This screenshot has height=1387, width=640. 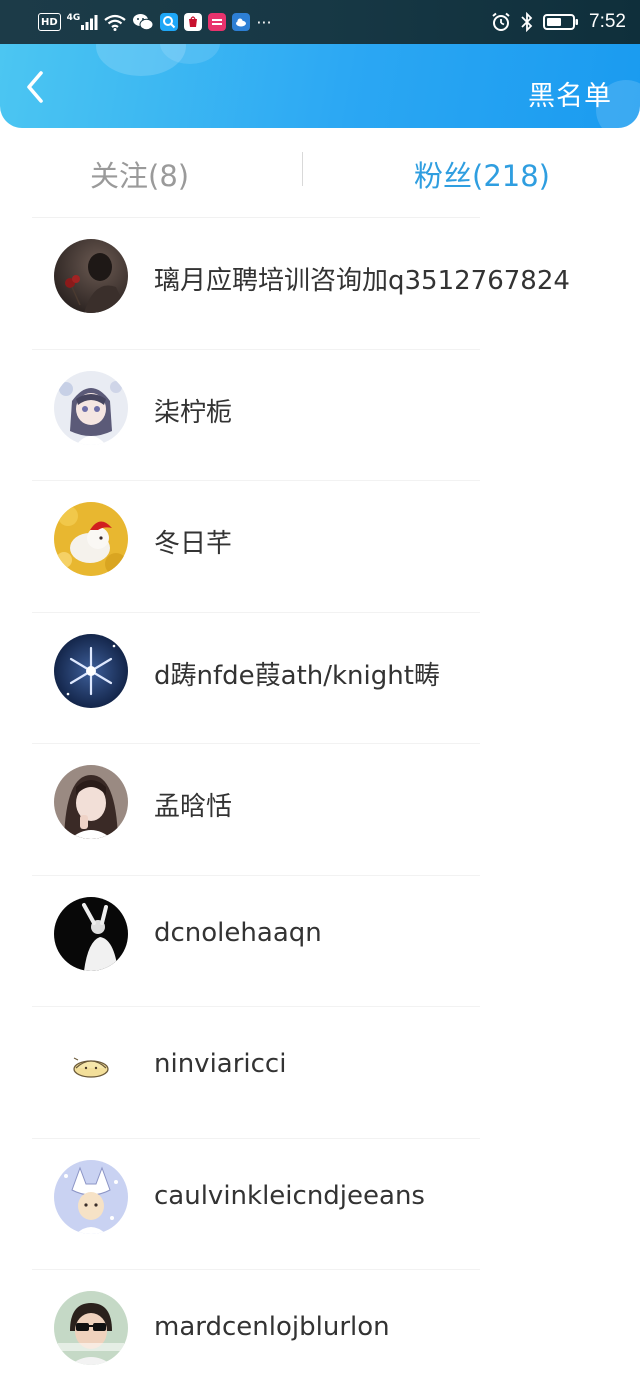 I want to click on list-item: caulvinkleicndjeeans, so click(x=320, y=1204).